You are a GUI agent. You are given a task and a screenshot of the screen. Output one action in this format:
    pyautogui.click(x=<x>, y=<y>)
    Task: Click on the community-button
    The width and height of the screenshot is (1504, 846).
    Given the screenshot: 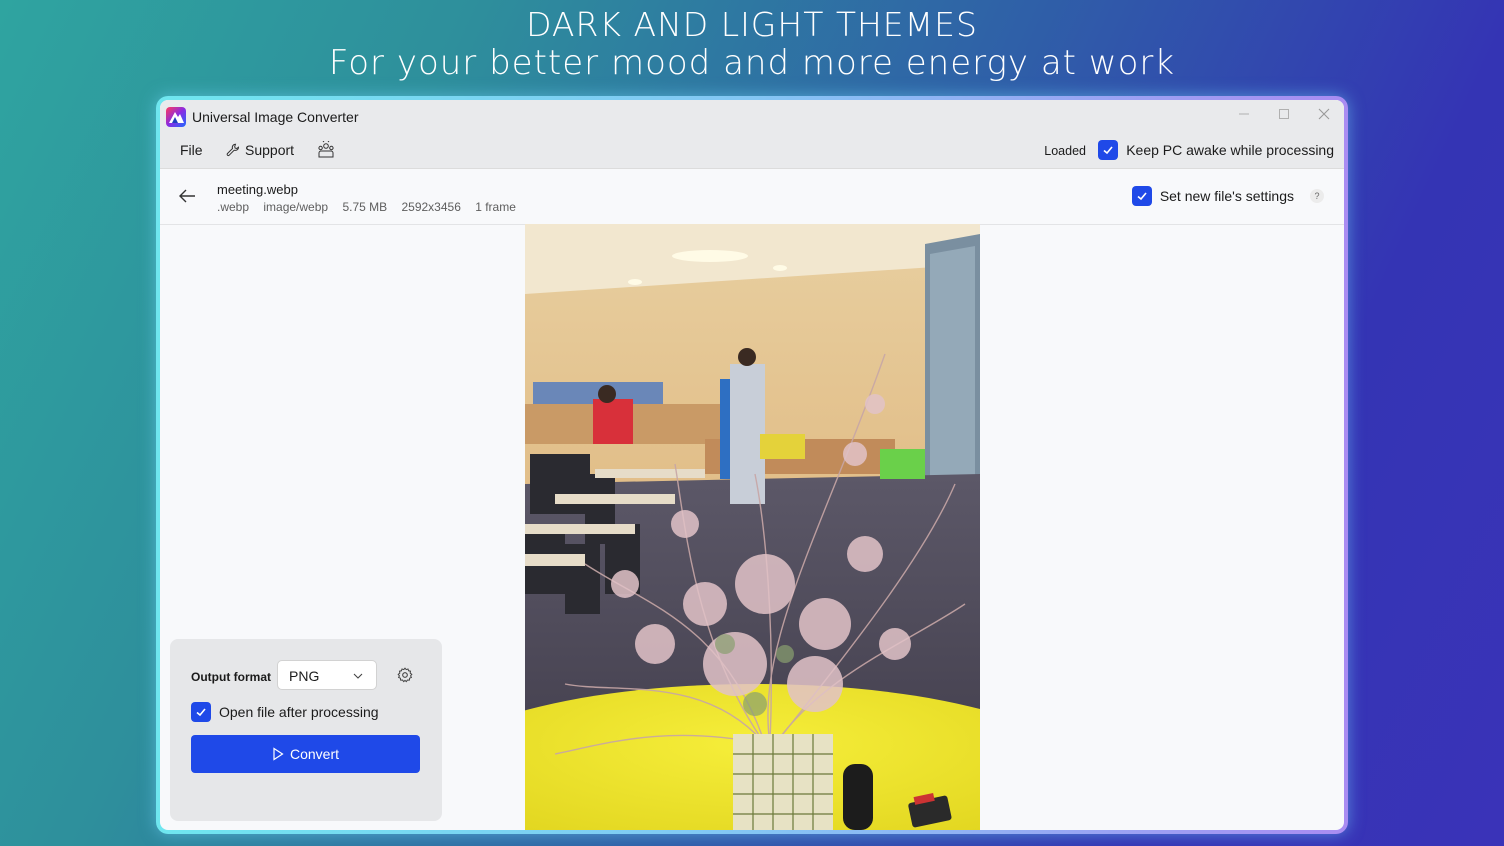 What is the action you would take?
    pyautogui.click(x=326, y=150)
    